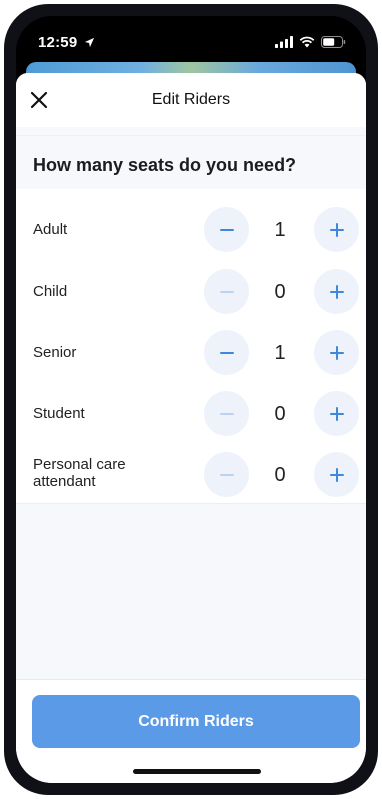 This screenshot has height=799, width=382. I want to click on rider-label-adult: Adult, so click(50, 229).